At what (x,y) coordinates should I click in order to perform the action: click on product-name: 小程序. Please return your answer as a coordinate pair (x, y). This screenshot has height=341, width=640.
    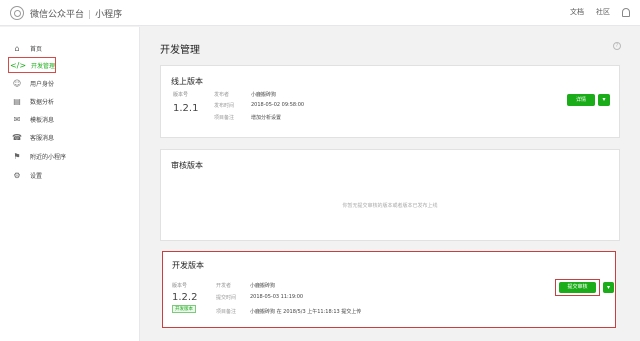
    Looking at the image, I should click on (109, 15).